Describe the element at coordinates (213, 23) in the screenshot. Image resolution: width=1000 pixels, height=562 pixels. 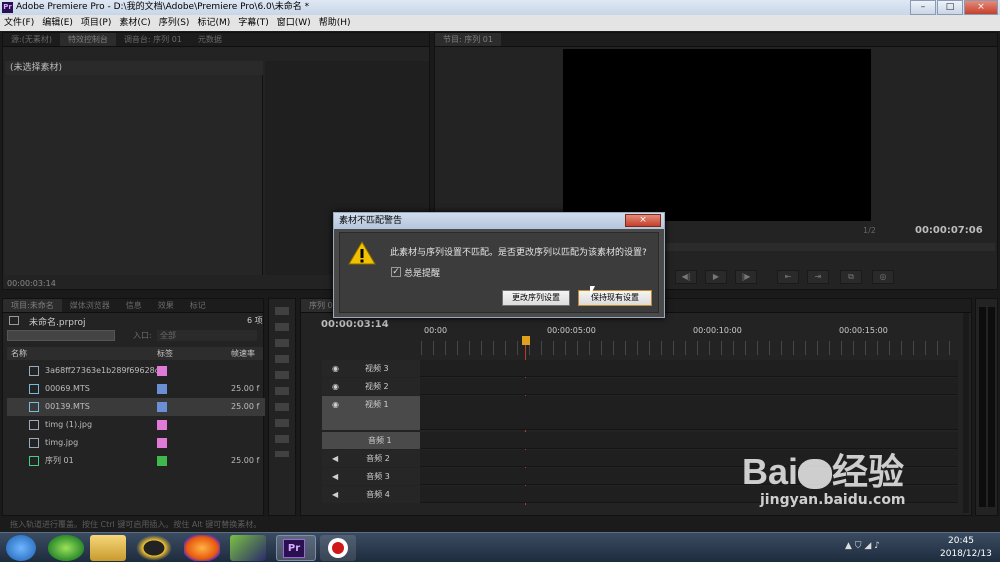
I see `menu-marker: 标记(M)` at that location.